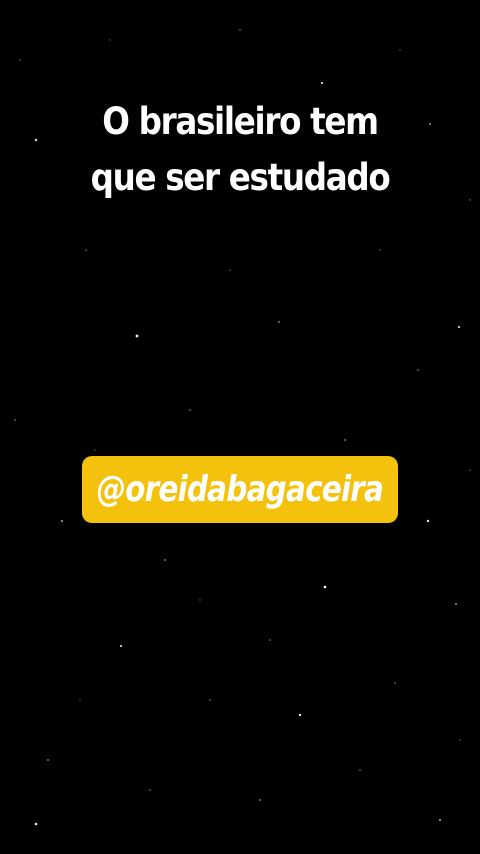 This screenshot has height=854, width=480. What do you see at coordinates (240, 177) in the screenshot?
I see `headline-line-2: que ser estudado` at bounding box center [240, 177].